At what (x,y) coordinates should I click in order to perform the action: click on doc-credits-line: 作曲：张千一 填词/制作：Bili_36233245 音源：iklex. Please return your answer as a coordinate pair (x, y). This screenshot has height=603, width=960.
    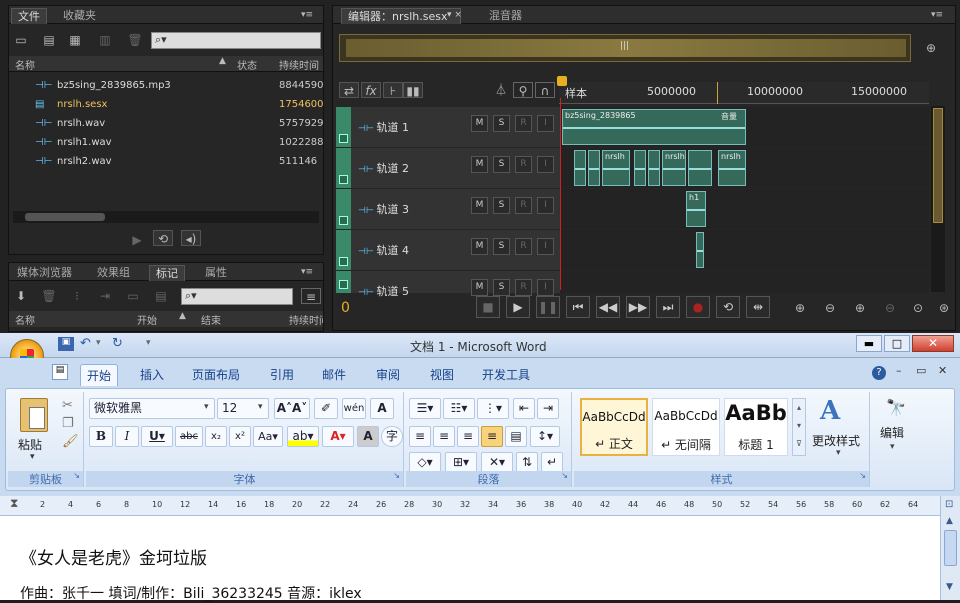
    Looking at the image, I should click on (191, 593).